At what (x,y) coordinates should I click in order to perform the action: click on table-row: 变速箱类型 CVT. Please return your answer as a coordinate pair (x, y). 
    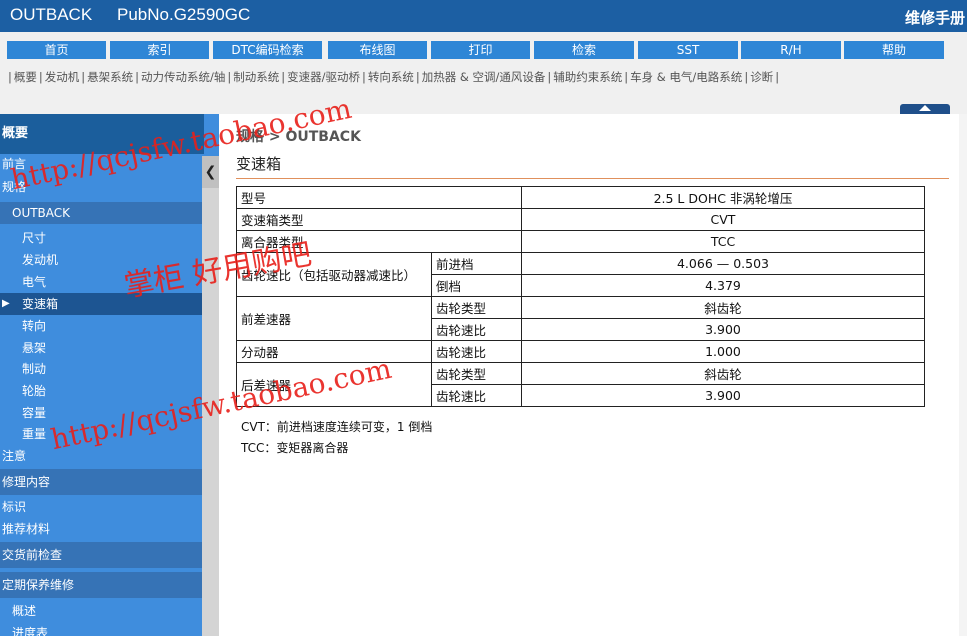
    Looking at the image, I should click on (580, 219).